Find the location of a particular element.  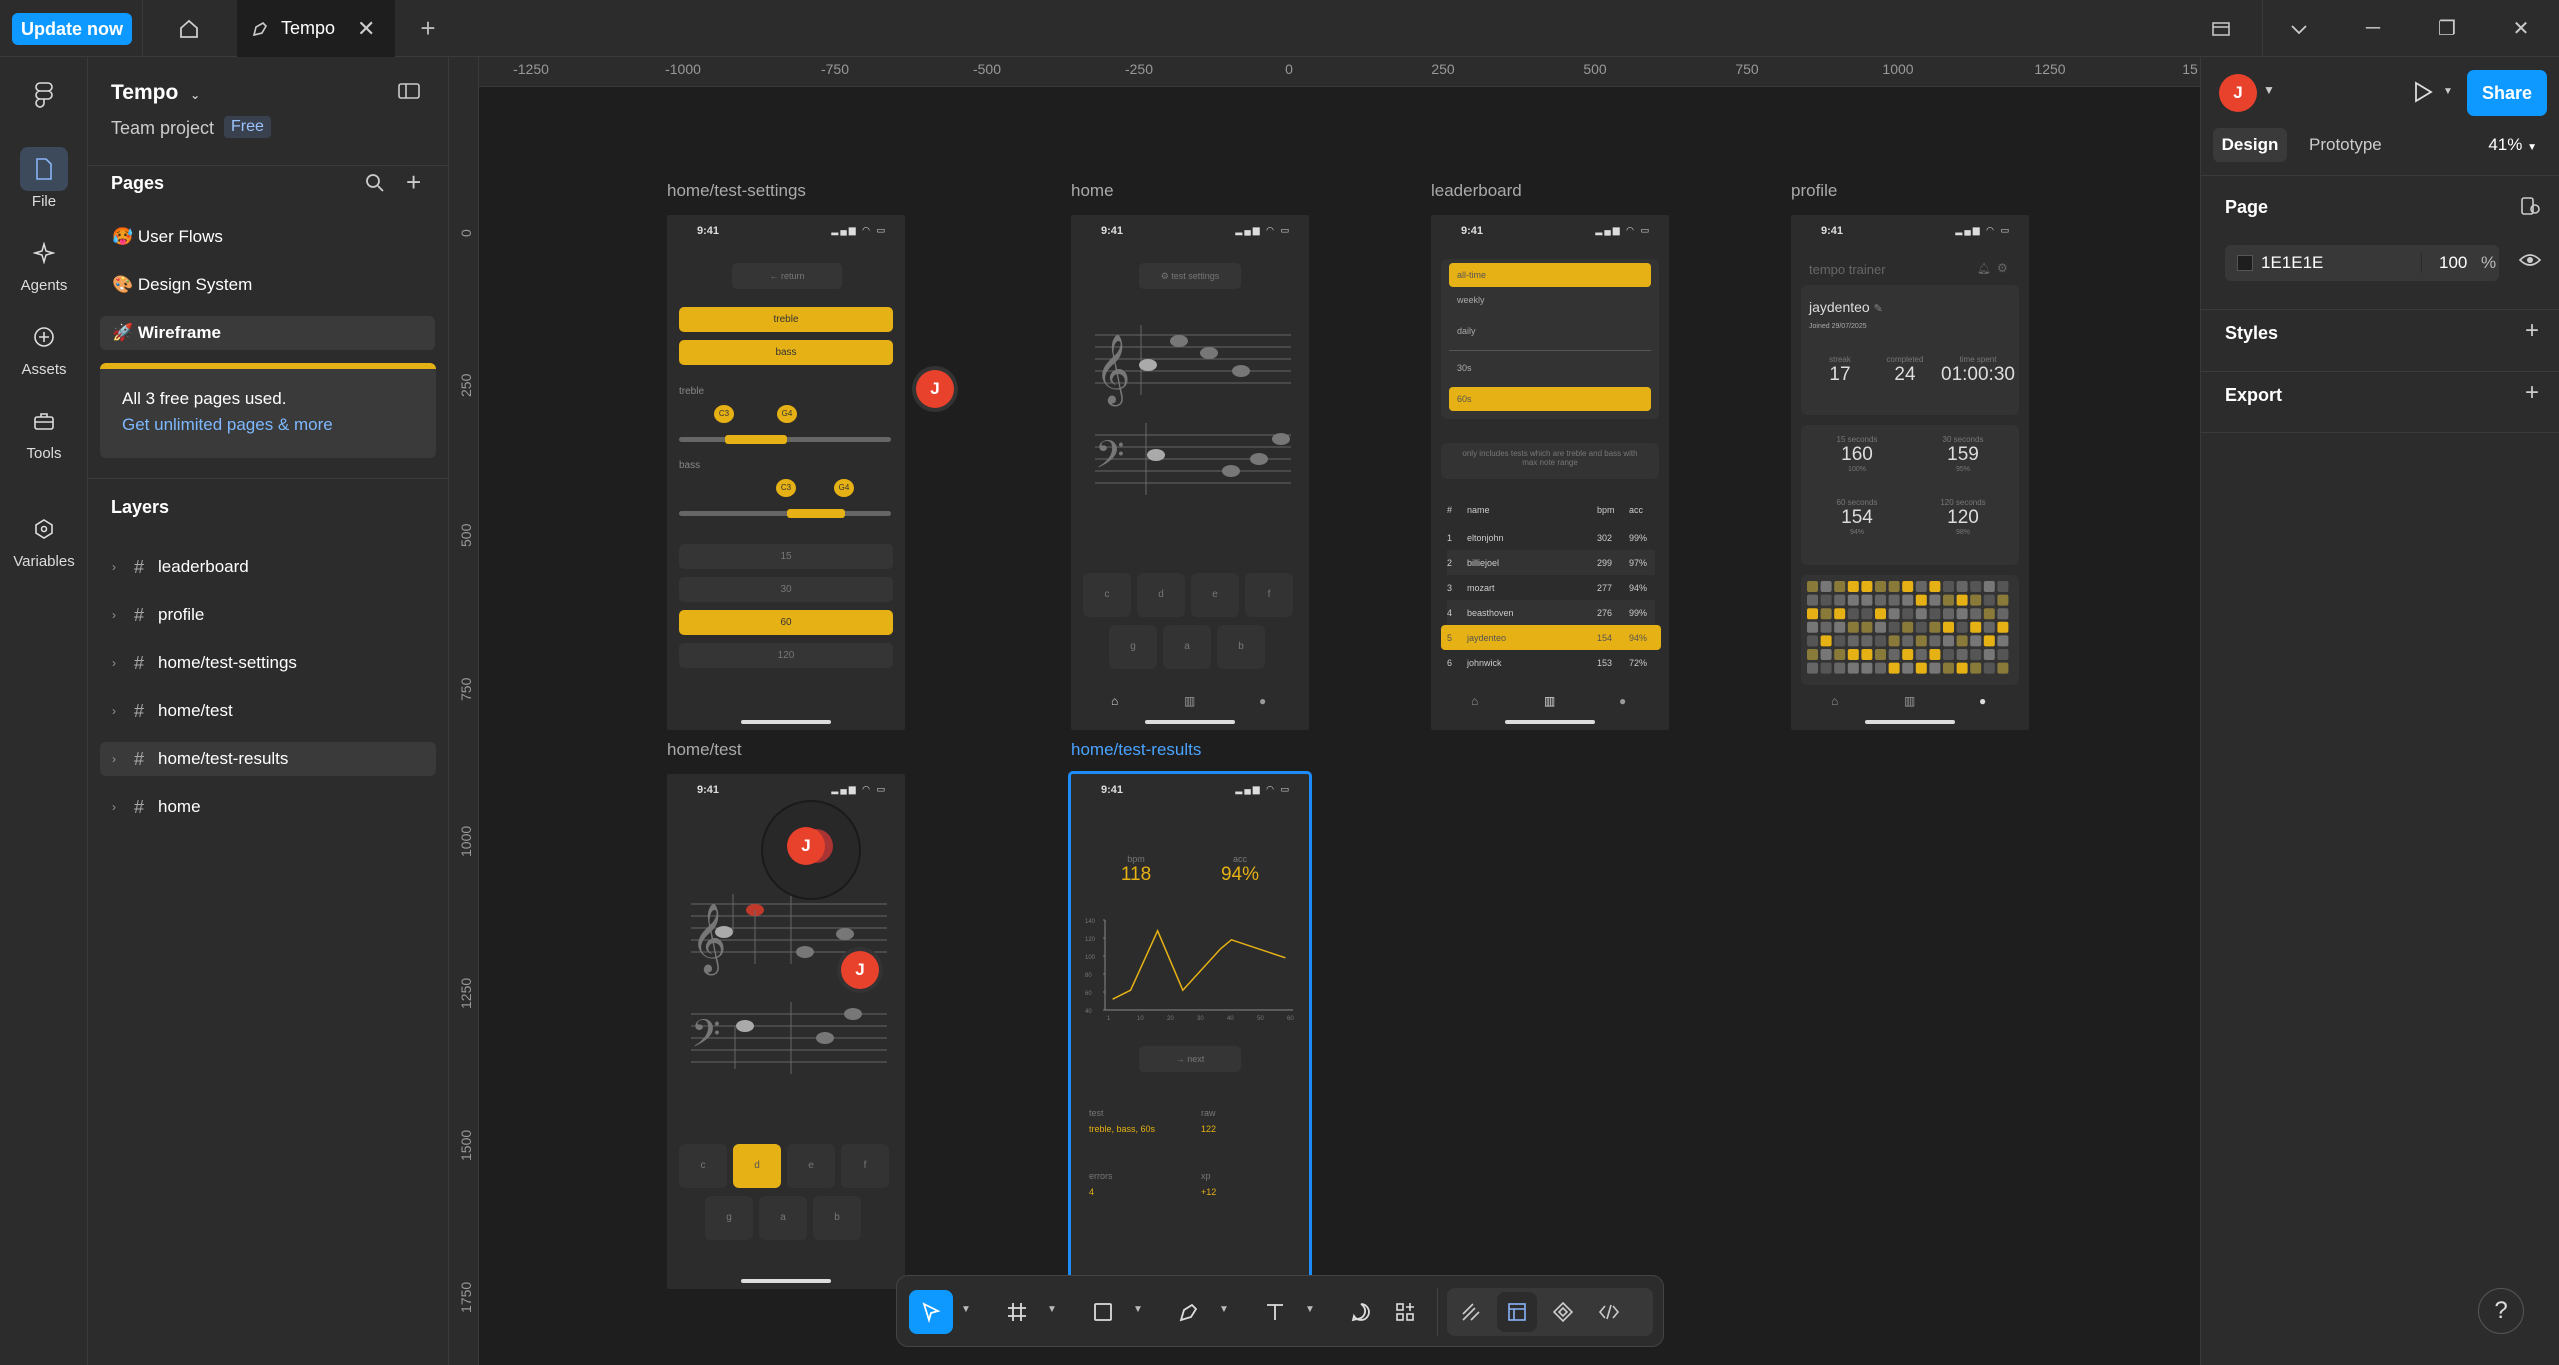

page-item-user-flows: 🥵 User Flows is located at coordinates (267, 237).